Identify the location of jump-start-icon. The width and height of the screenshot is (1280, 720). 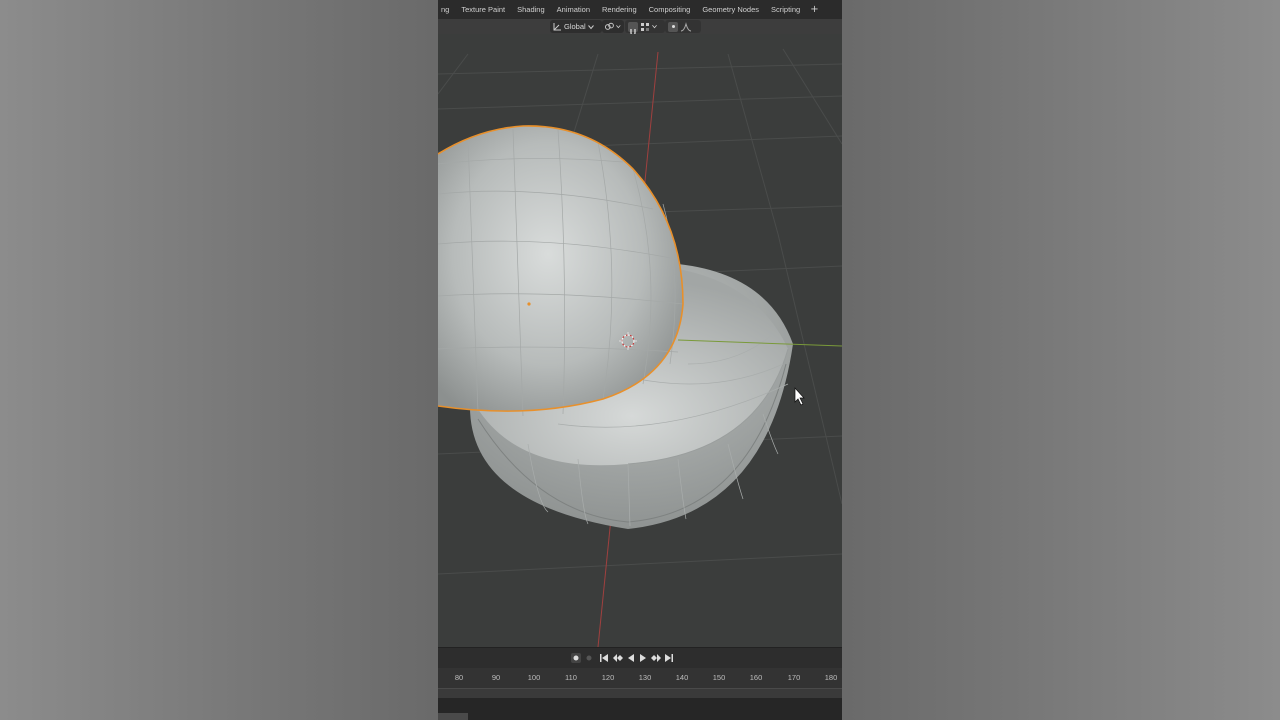
(604, 658).